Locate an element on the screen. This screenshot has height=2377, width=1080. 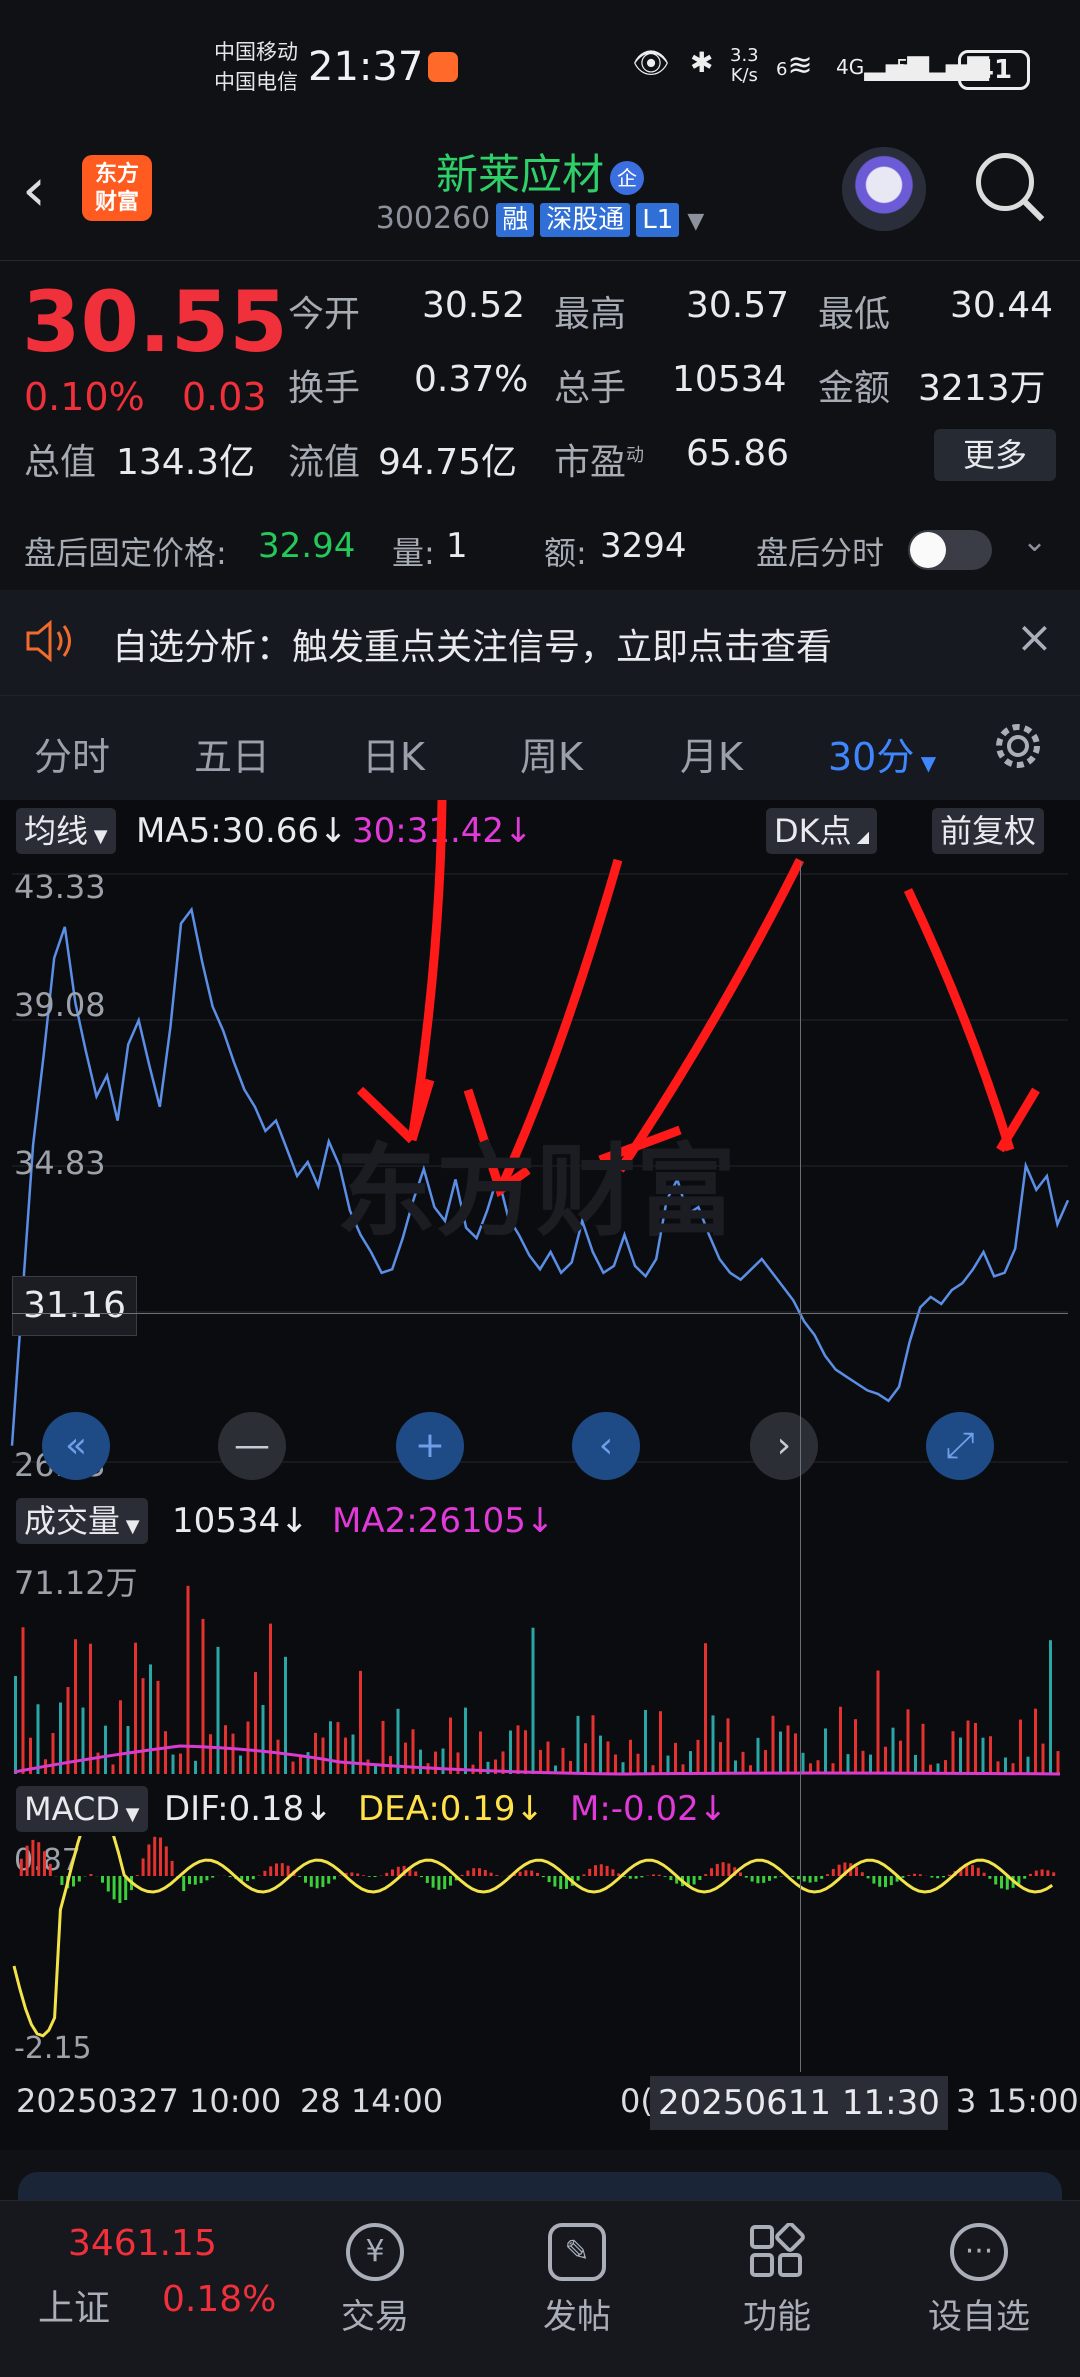
tab-five-day: 五日 is located at coordinates (232, 753).